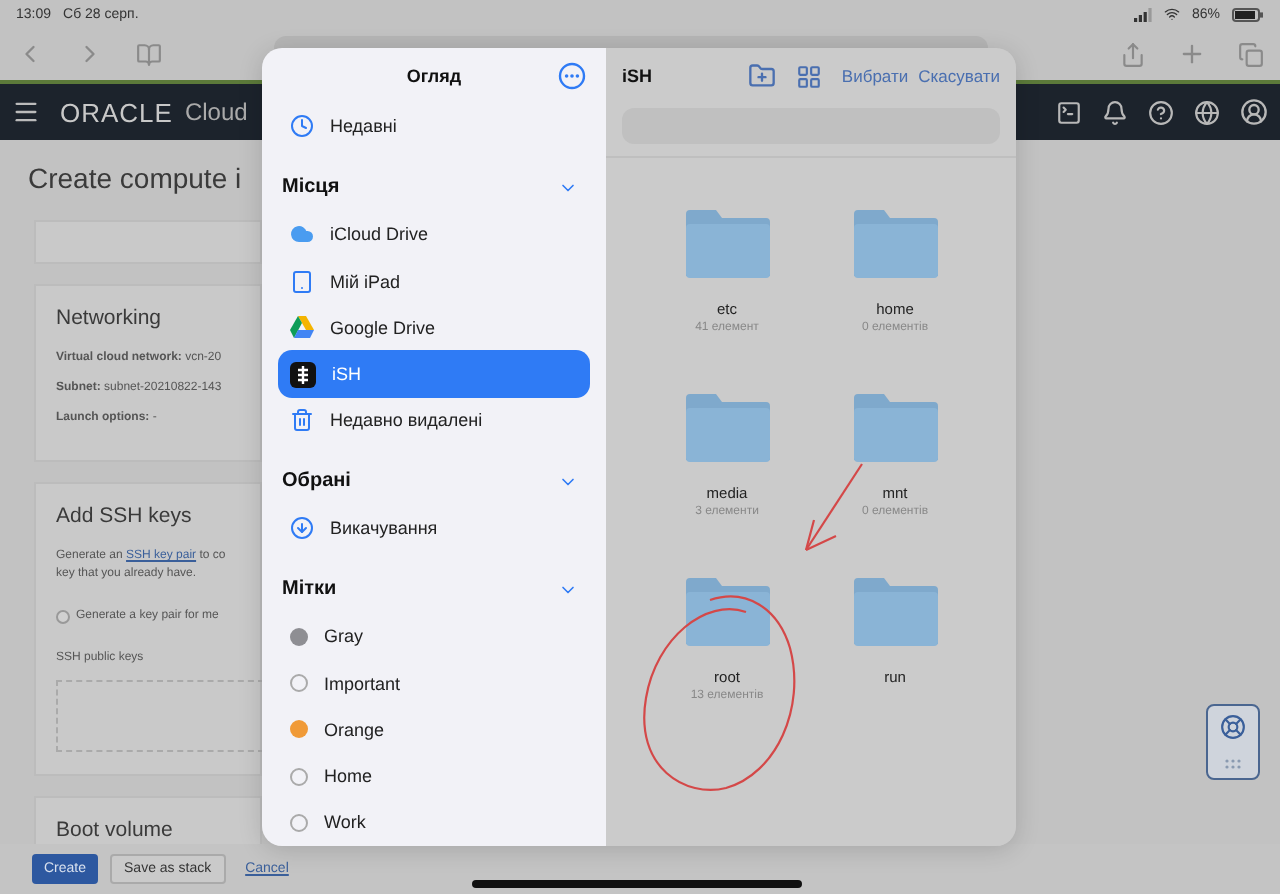 The height and width of the screenshot is (894, 1280). What do you see at coordinates (637, 76) in the screenshot?
I see `folder-title: iSH` at bounding box center [637, 76].